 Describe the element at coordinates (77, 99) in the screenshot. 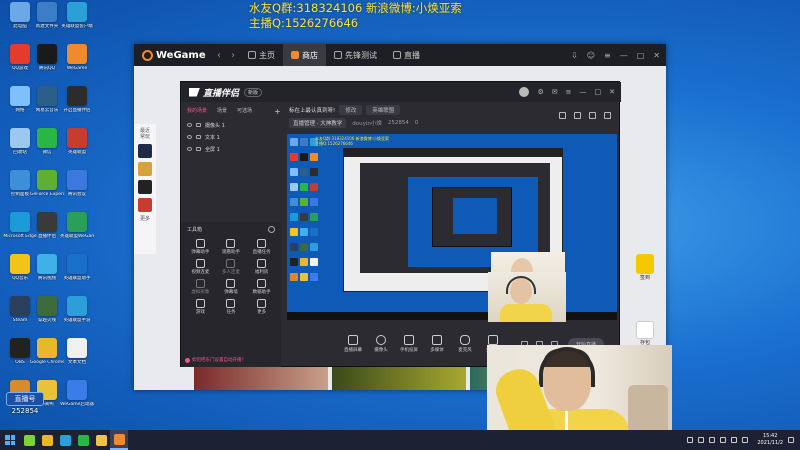

I see `desktop-icon: 开启直播伴侣` at that location.